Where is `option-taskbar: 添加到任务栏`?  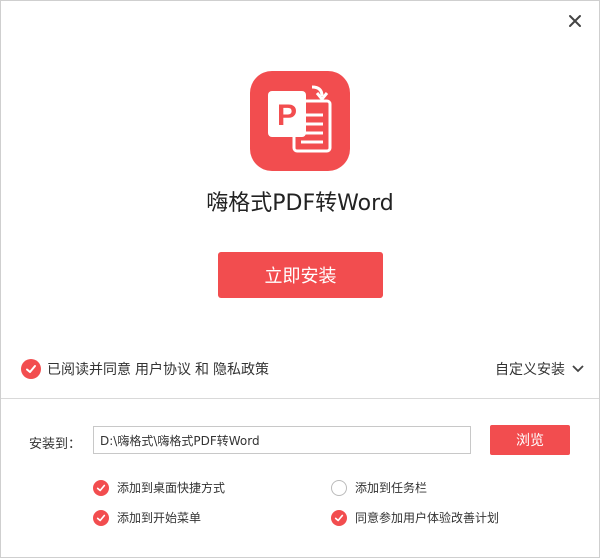
option-taskbar: 添加到任务栏 is located at coordinates (379, 487).